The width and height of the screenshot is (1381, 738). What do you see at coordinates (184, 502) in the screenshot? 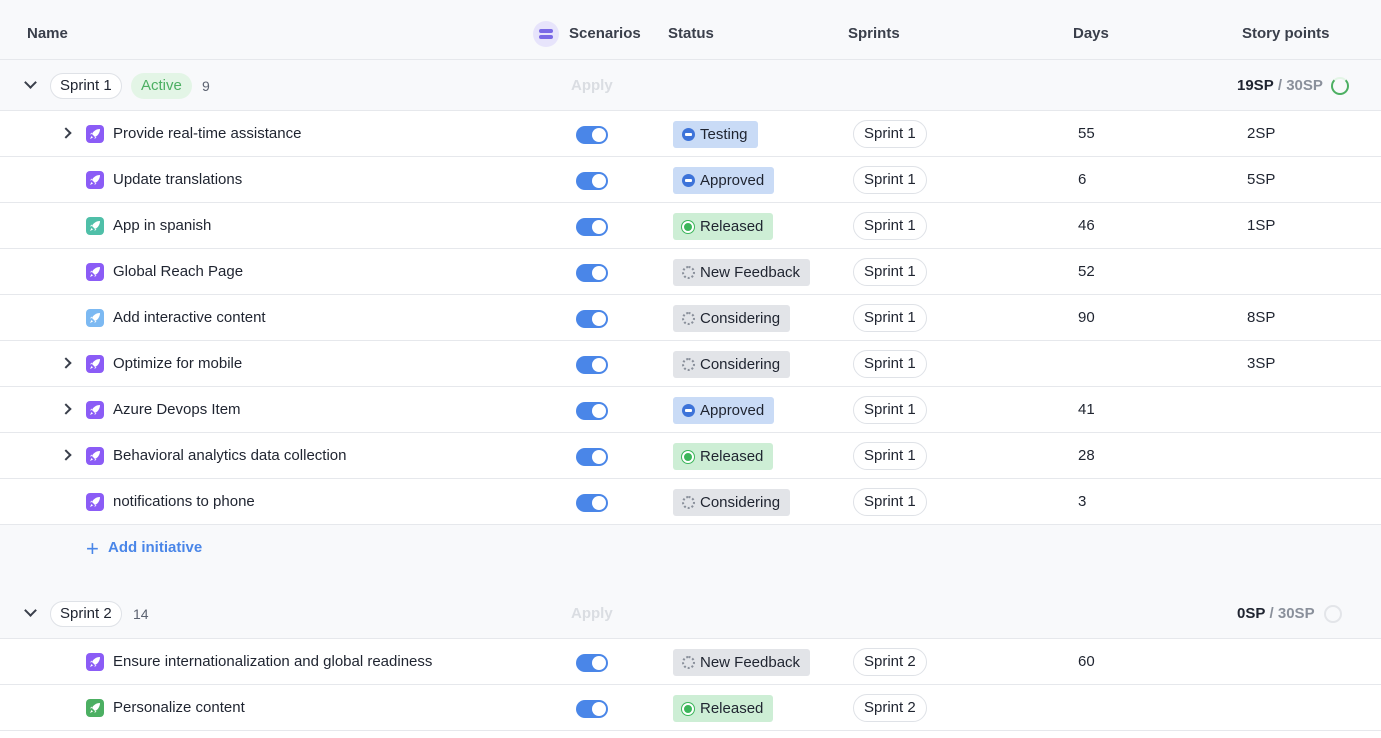
I see `item-name: notifications to phone` at bounding box center [184, 502].